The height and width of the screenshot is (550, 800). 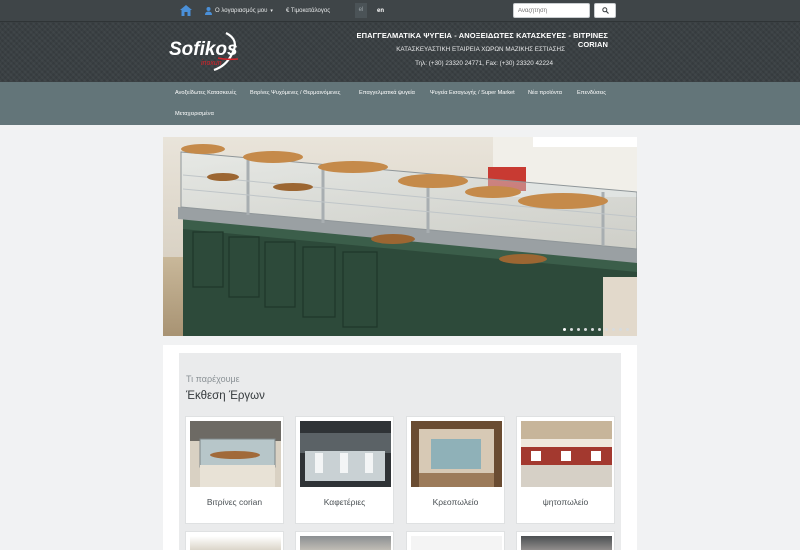 I want to click on svg-text: inoxun, so click(x=211, y=63).